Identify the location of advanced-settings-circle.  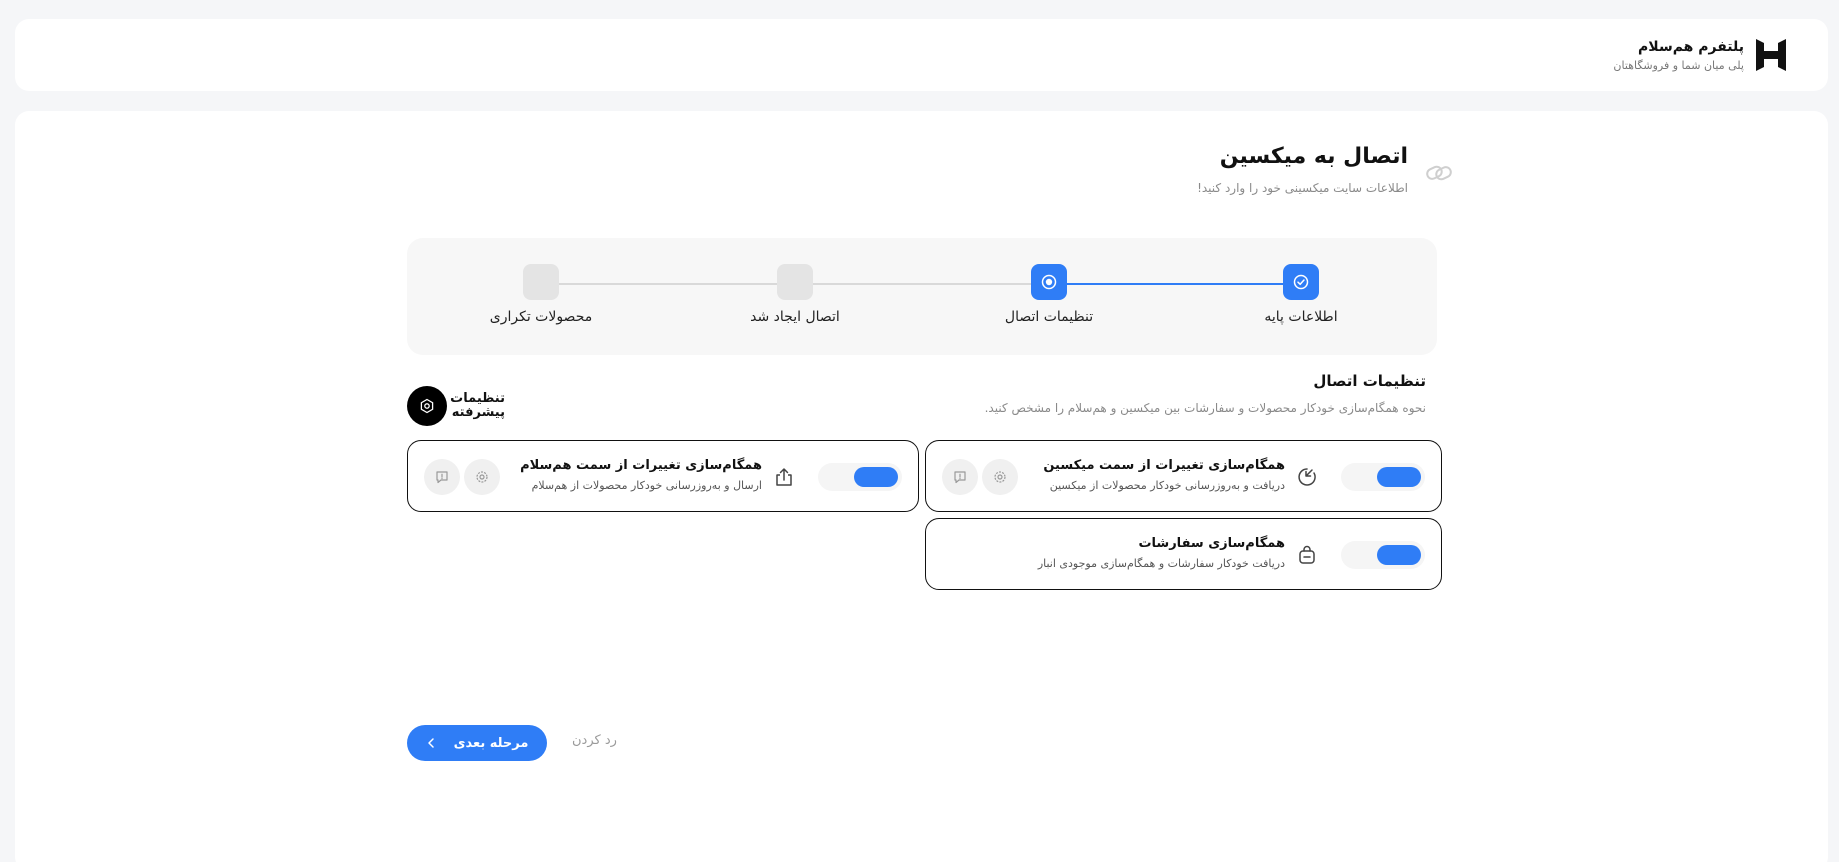
(427, 406).